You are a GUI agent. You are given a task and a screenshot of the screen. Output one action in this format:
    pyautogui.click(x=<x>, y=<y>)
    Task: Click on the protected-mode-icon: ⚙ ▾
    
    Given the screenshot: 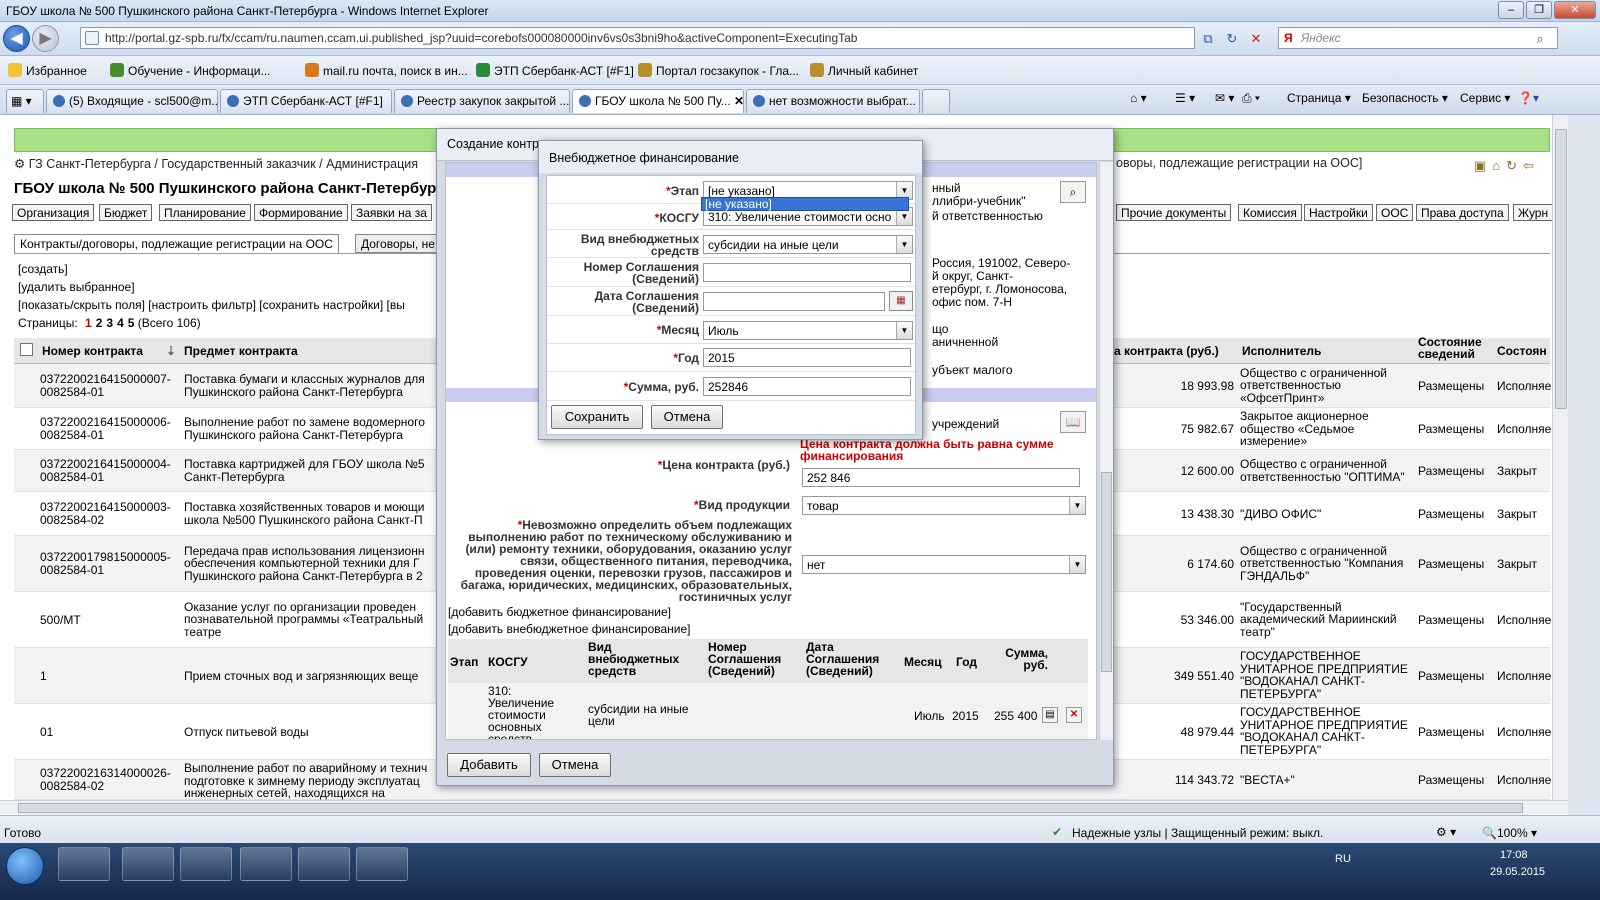 What is the action you would take?
    pyautogui.click(x=1446, y=832)
    